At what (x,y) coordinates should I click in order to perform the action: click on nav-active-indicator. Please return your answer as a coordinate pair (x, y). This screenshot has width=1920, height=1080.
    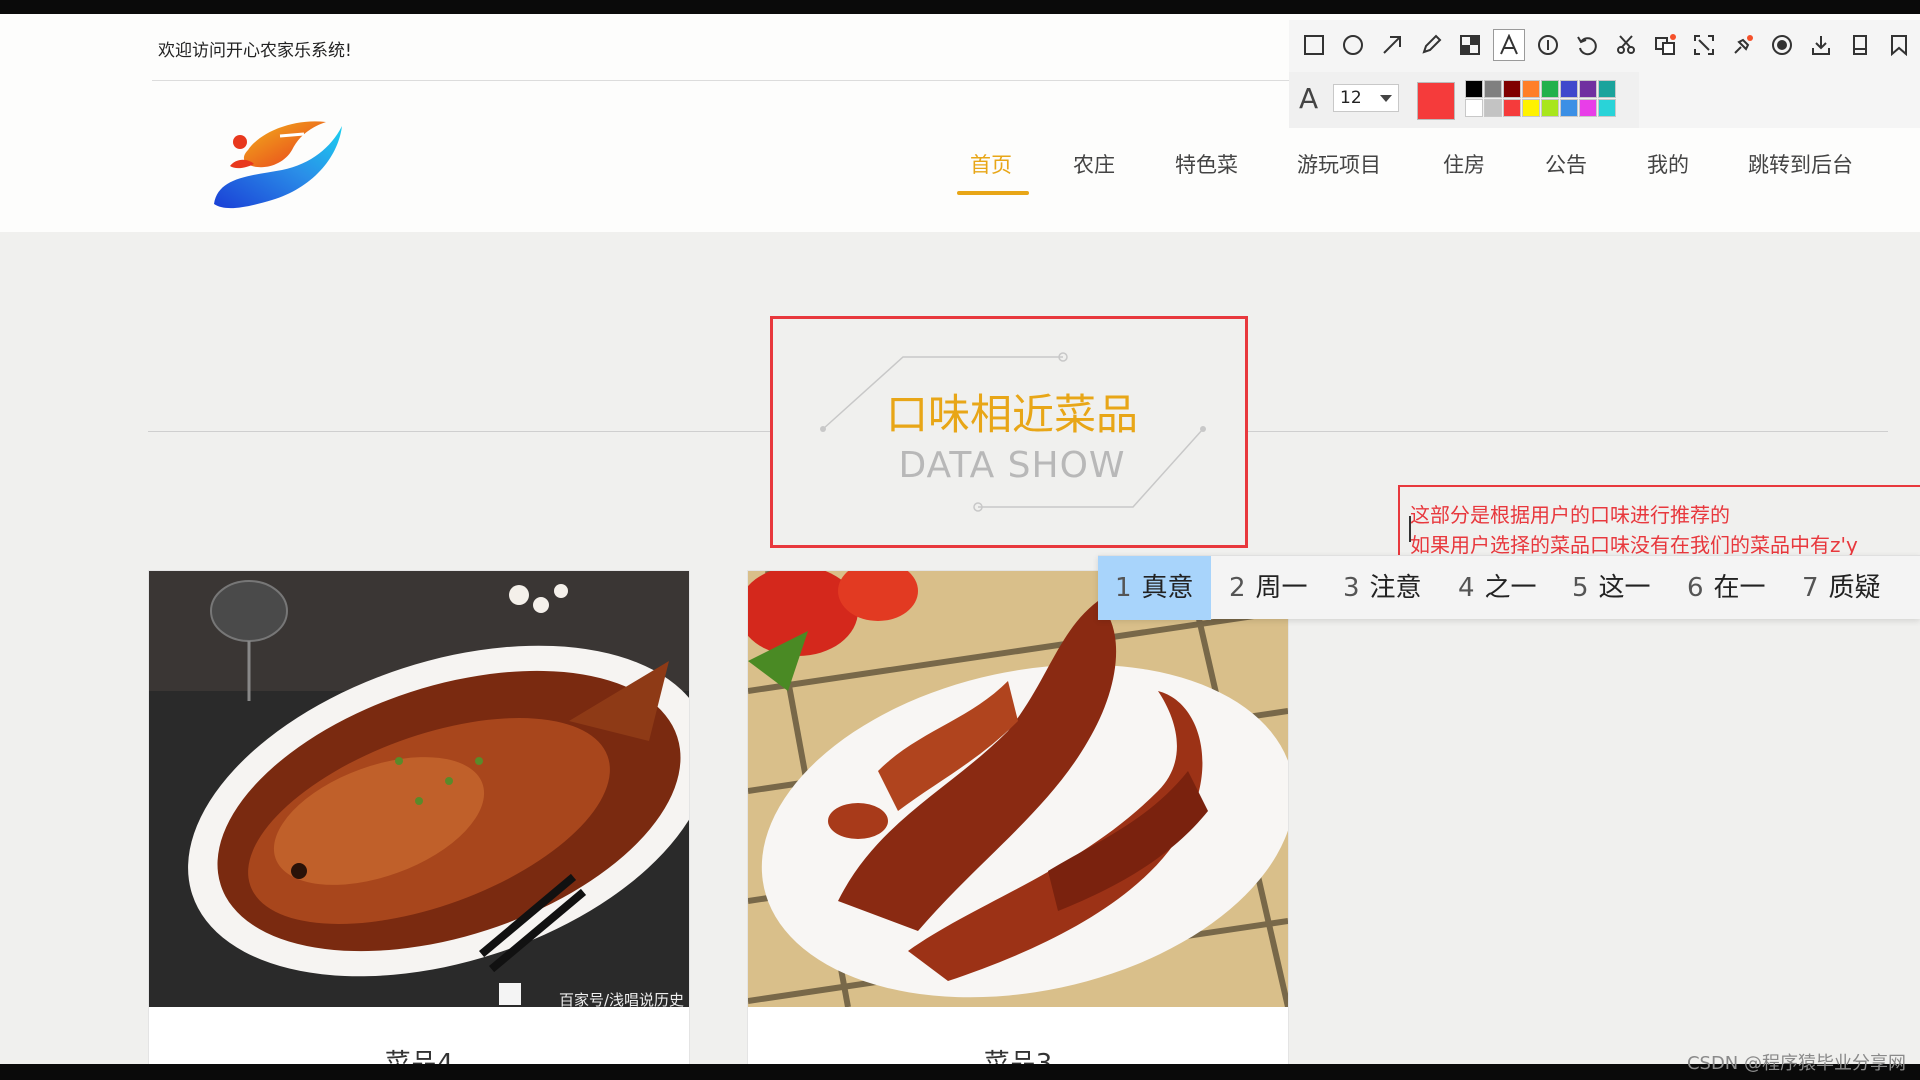
    Looking at the image, I should click on (993, 193).